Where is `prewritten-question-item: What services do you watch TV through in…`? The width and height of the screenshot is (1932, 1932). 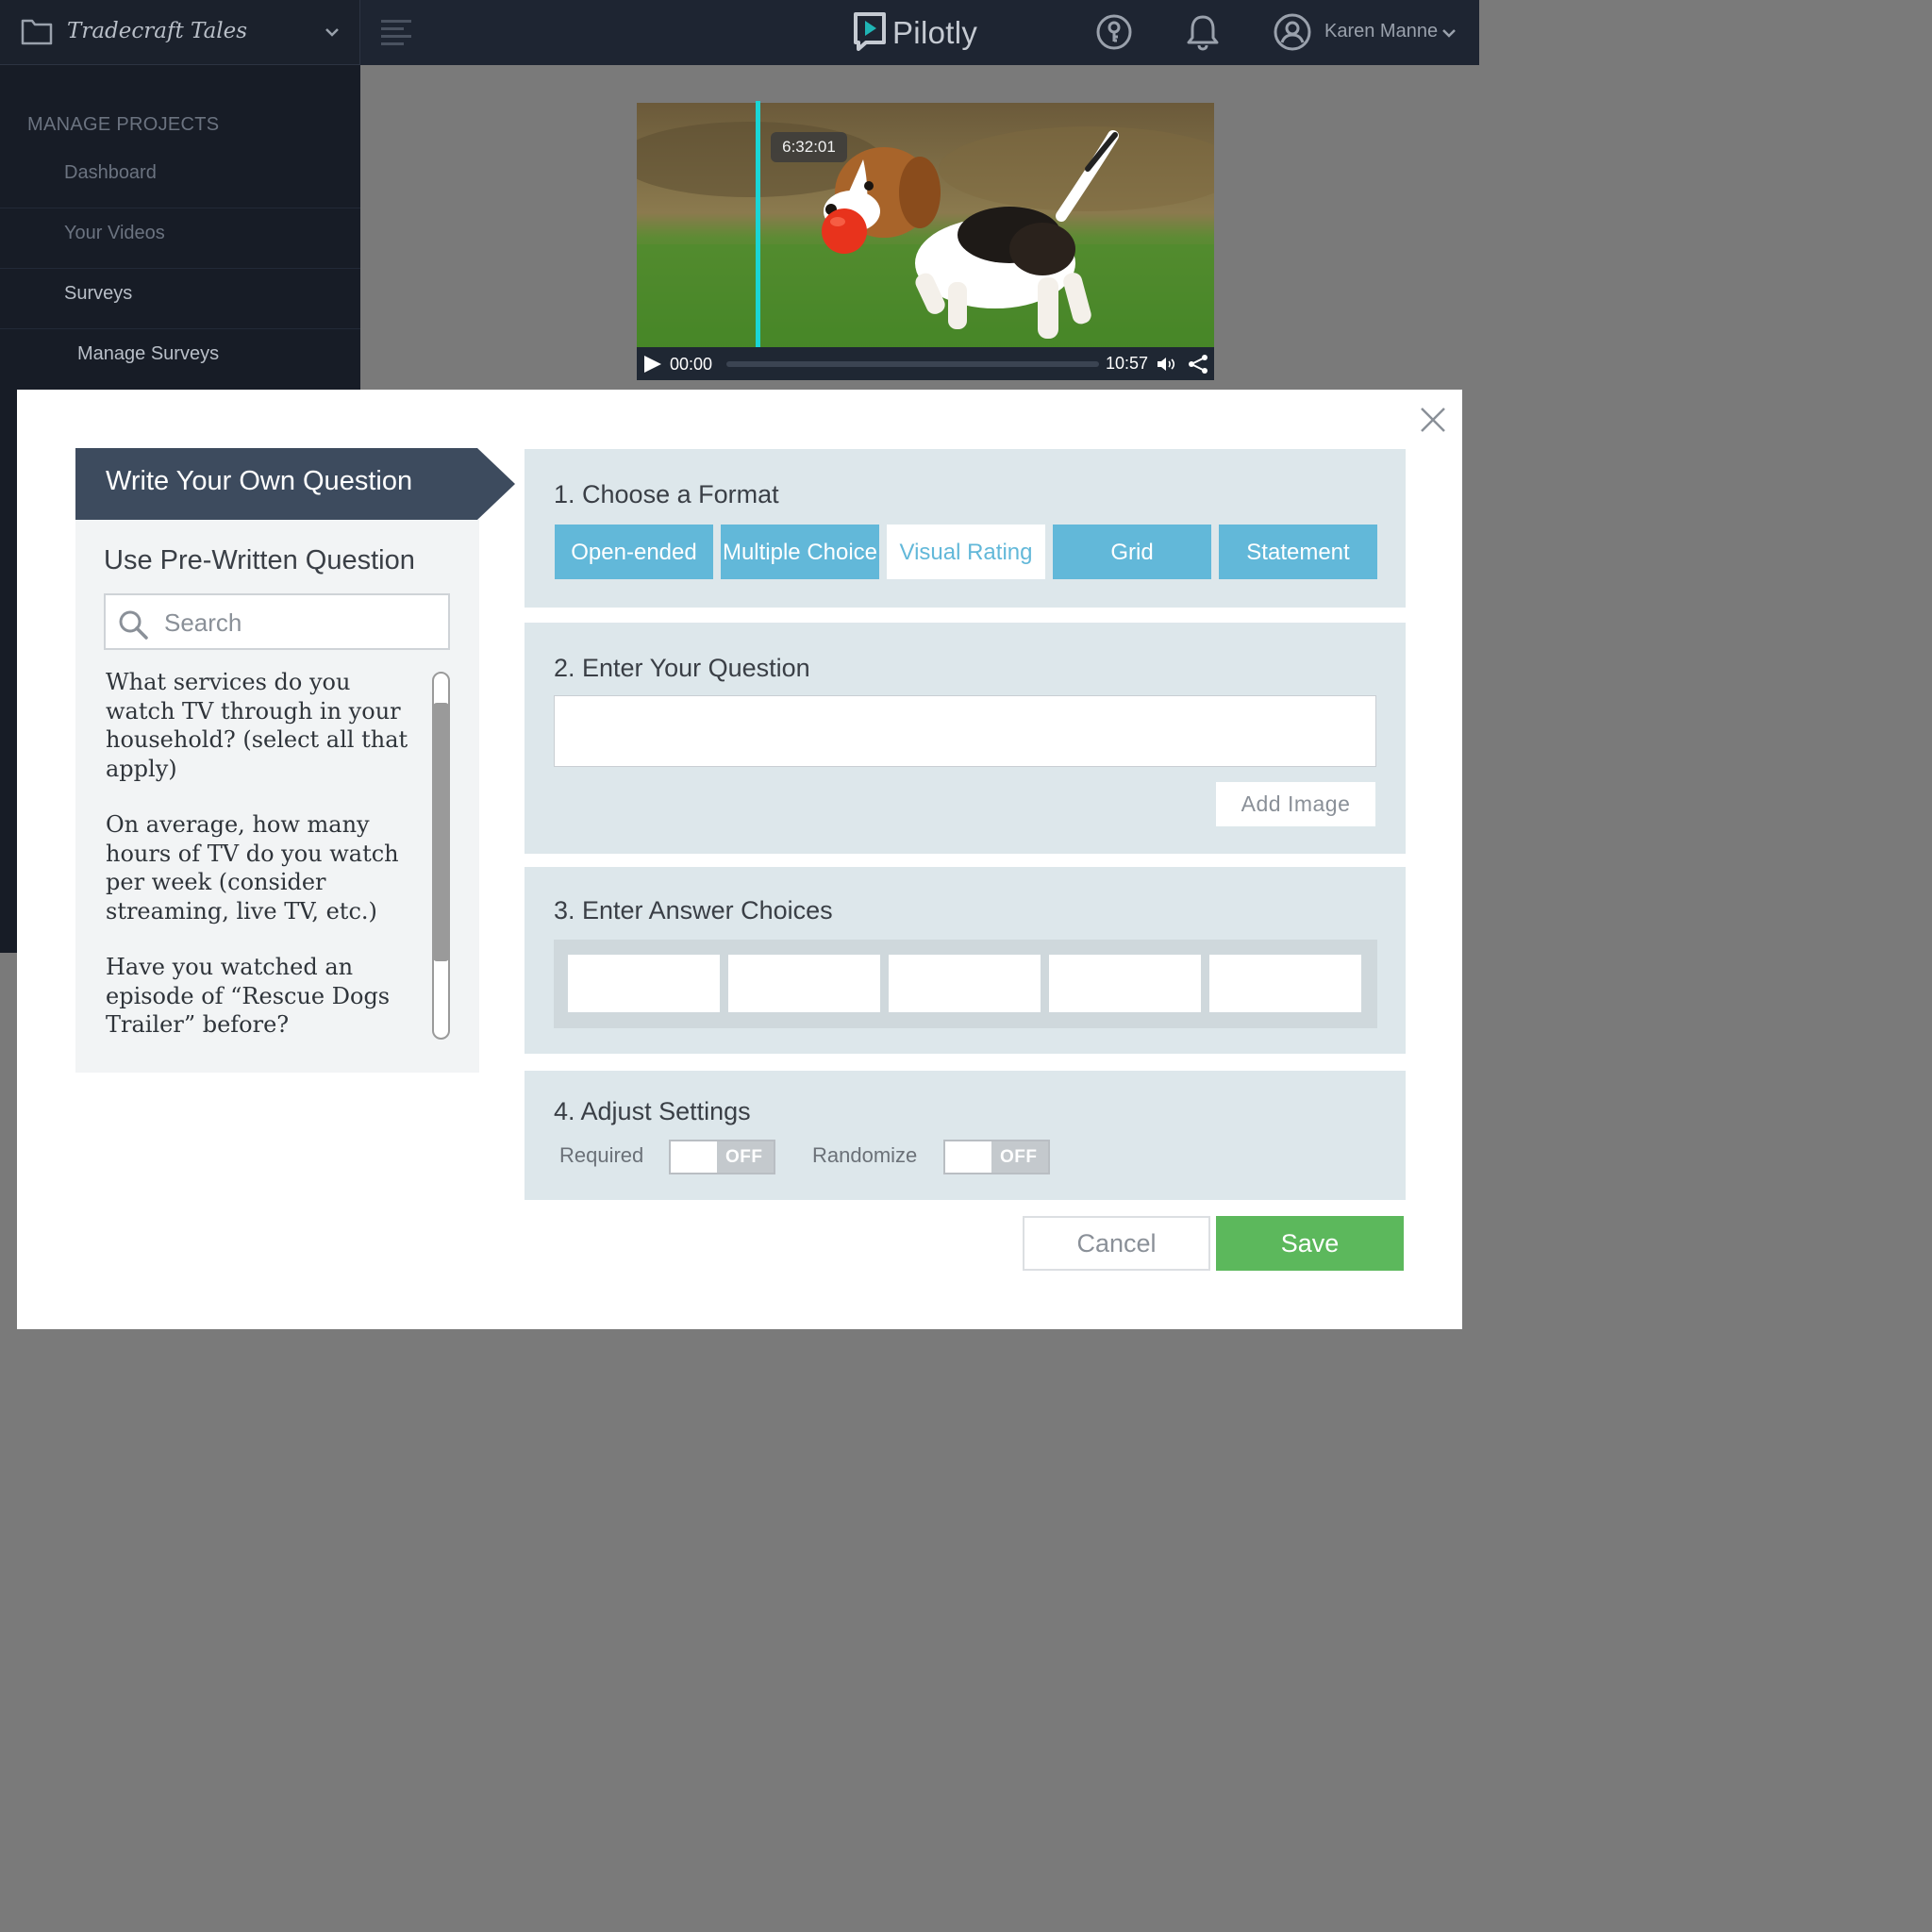
prewritten-question-item: What services do you watch TV through in… is located at coordinates (266, 725).